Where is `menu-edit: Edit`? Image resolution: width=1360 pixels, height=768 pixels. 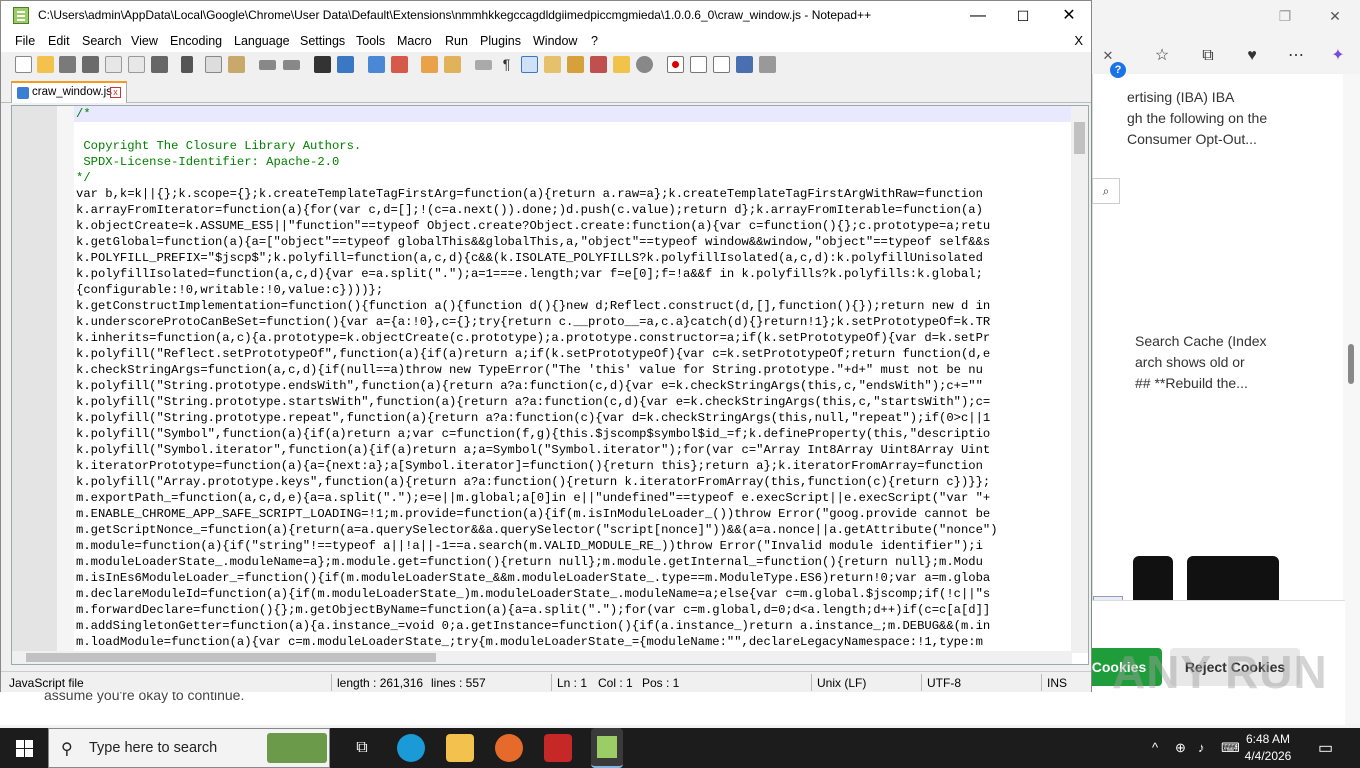 menu-edit: Edit is located at coordinates (59, 41).